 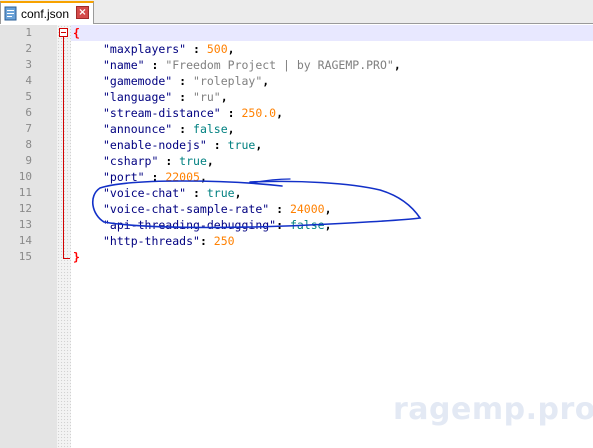 I want to click on line-number-gutter: 1 2 3 4 5 6 7 8 9 10 11 12 13 14 15, so click(x=28, y=236).